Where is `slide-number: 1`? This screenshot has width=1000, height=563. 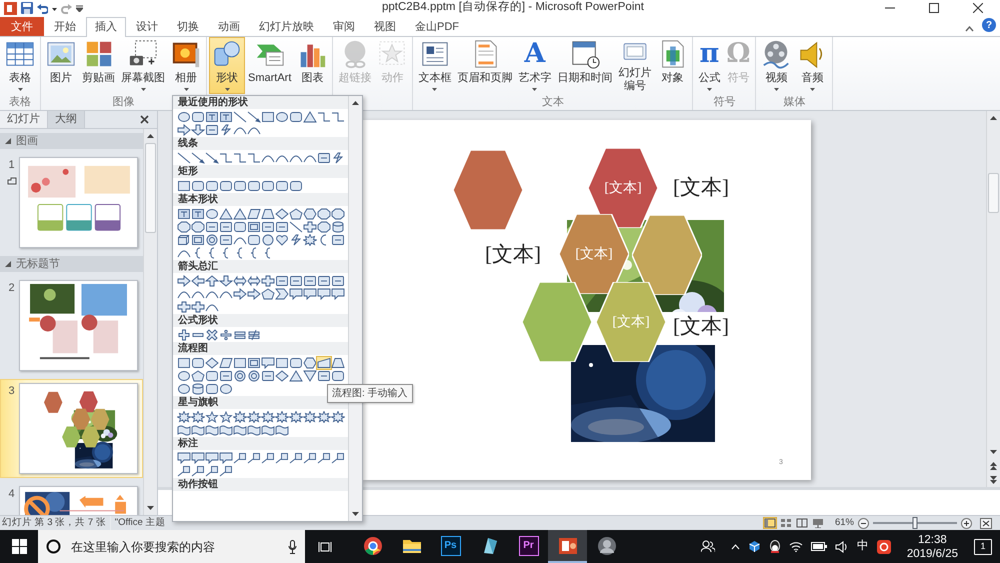 slide-number: 1 is located at coordinates (11, 165).